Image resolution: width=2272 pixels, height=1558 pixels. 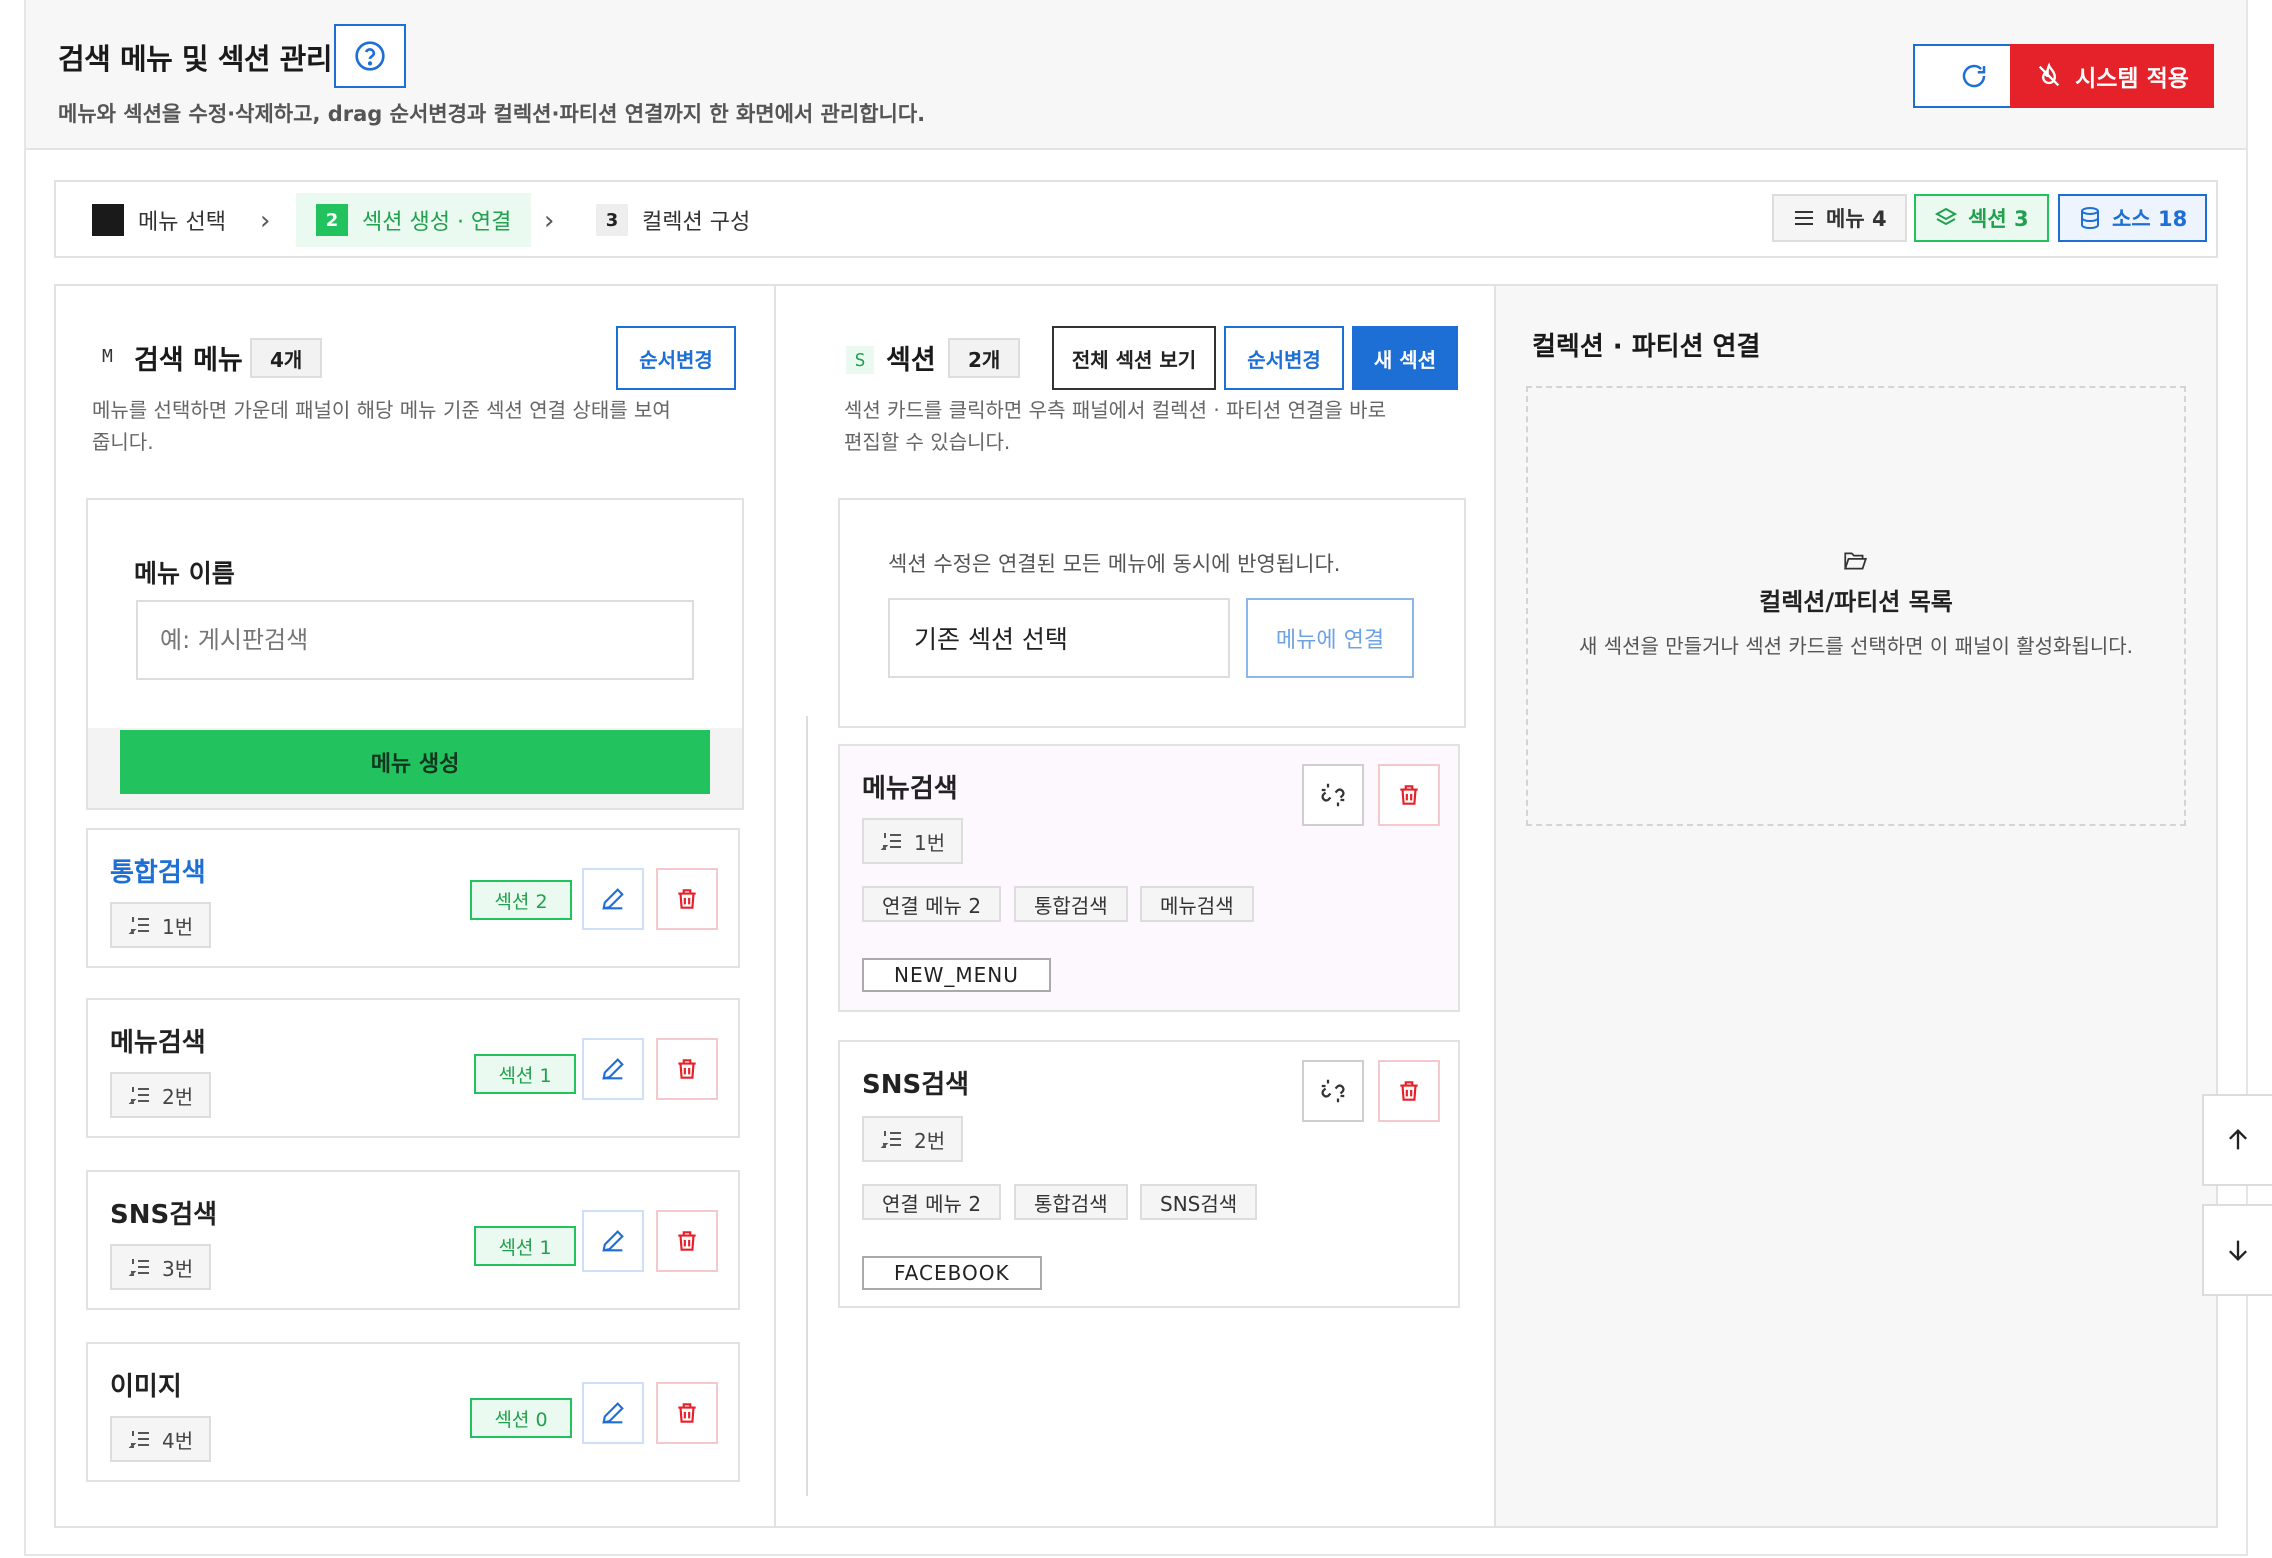 What do you see at coordinates (195, 59) in the screenshot?
I see `page-title: 검색 메뉴 및 섹션 관리` at bounding box center [195, 59].